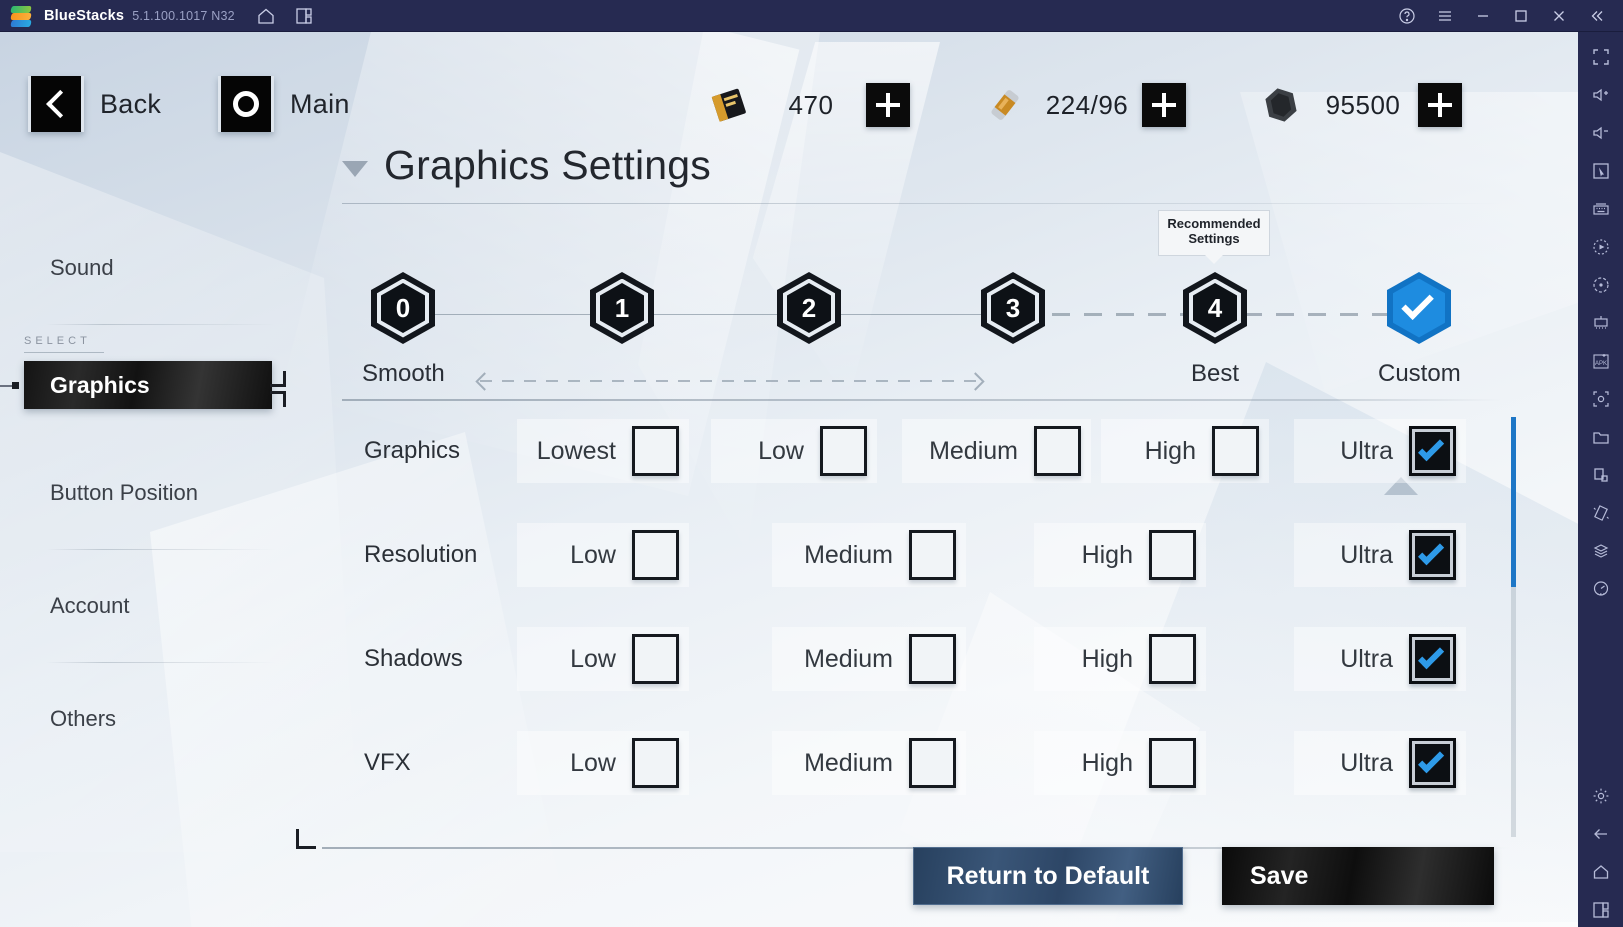  I want to click on performance-icon, so click(1601, 589).